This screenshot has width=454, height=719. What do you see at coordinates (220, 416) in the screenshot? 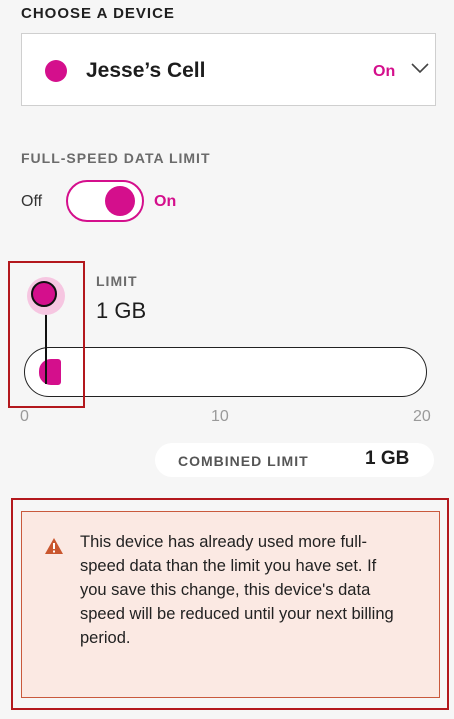
I see `tick-label-mid: 10` at bounding box center [220, 416].